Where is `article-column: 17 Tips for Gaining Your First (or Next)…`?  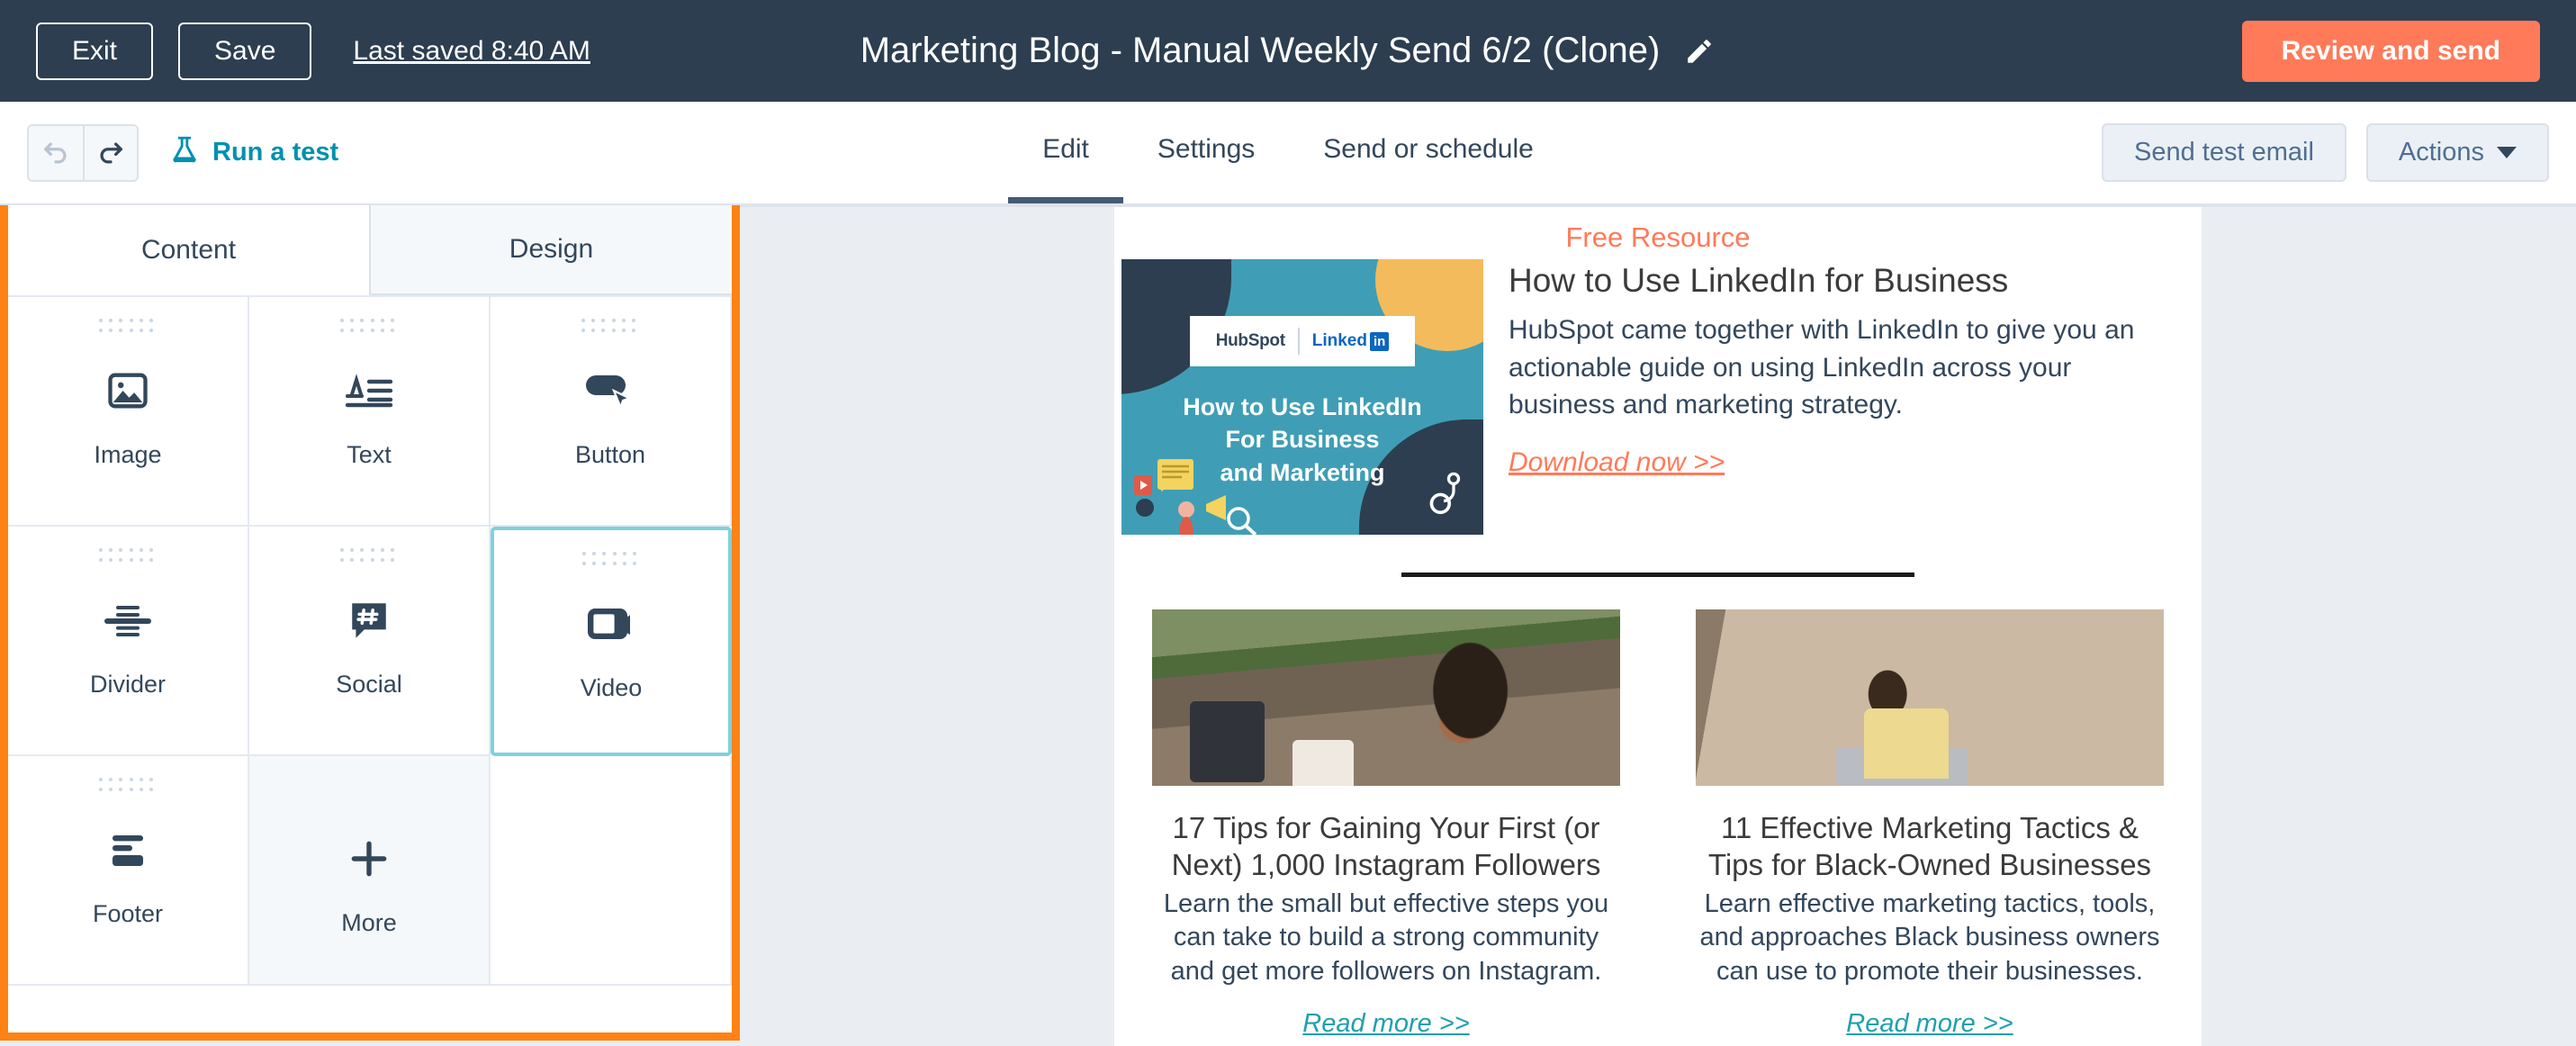
article-column: 17 Tips for Gaining Your First (or Next)… is located at coordinates (1386, 827).